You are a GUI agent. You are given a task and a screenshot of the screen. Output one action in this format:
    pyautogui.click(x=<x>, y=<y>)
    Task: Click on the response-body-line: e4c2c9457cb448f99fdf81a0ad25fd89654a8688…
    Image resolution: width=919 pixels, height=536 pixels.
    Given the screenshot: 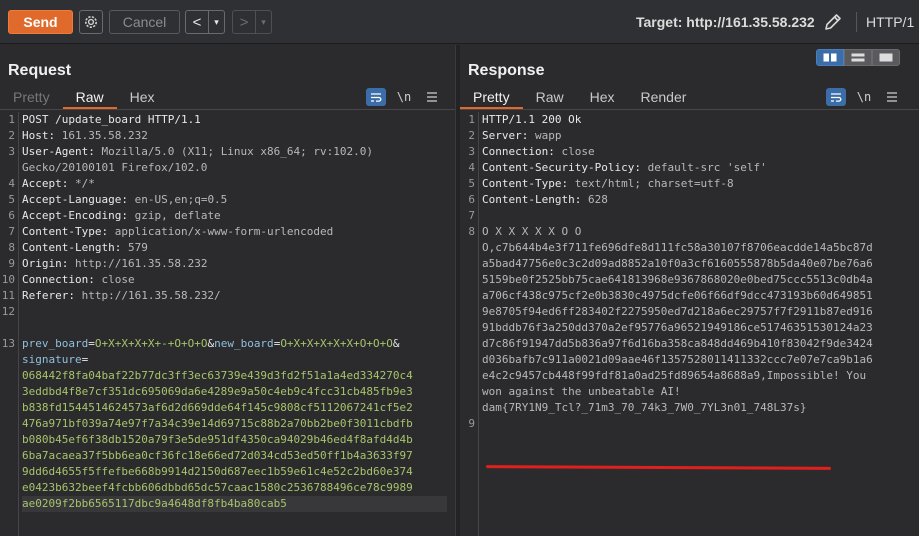 What is the action you would take?
    pyautogui.click(x=674, y=375)
    